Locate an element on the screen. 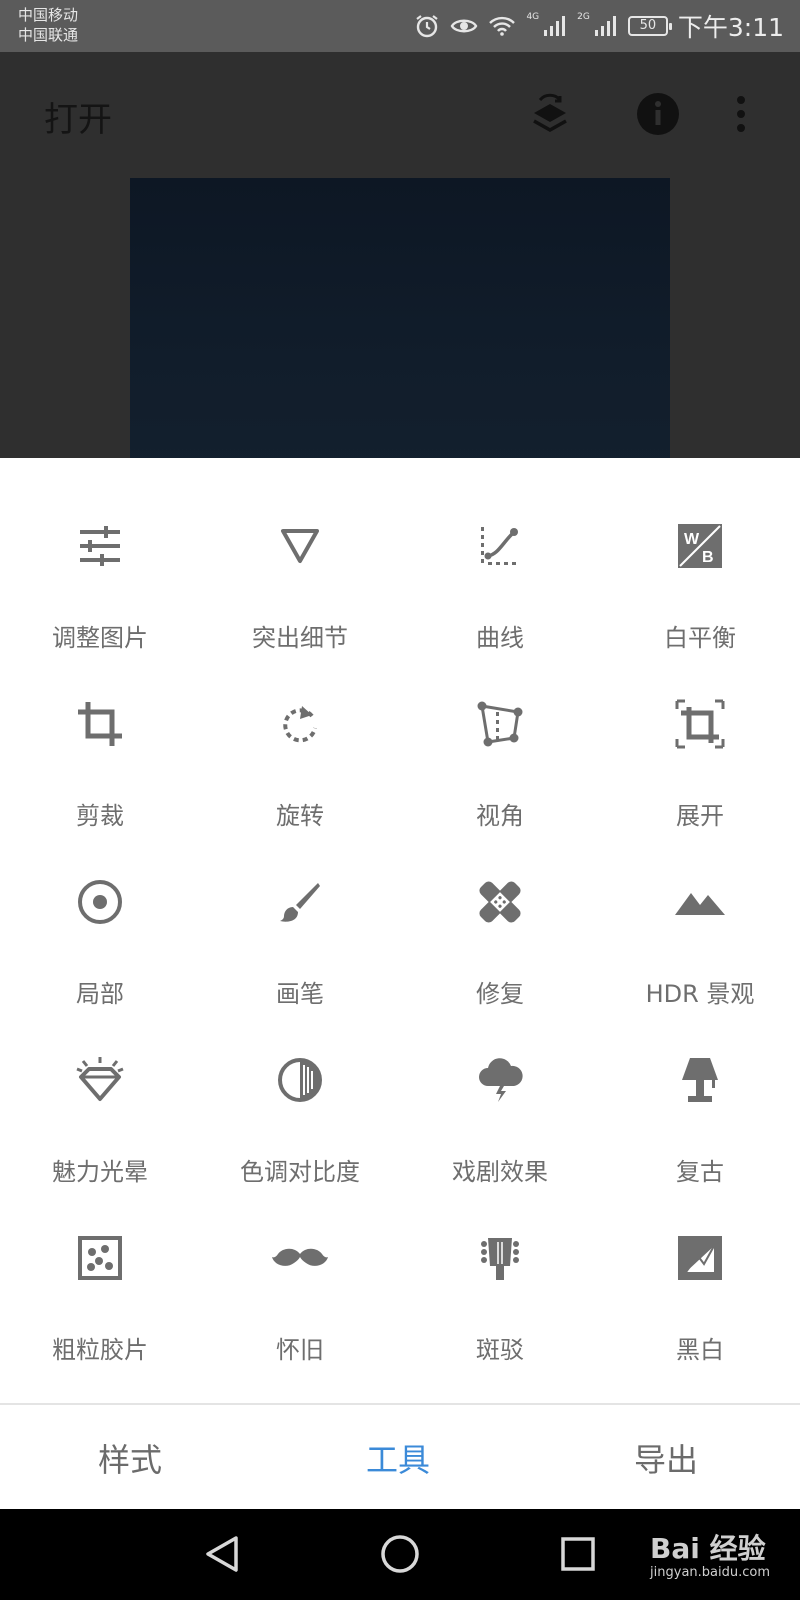 The height and width of the screenshot is (1600, 800). watermark-main: Bai 经验 is located at coordinates (708, 1548).